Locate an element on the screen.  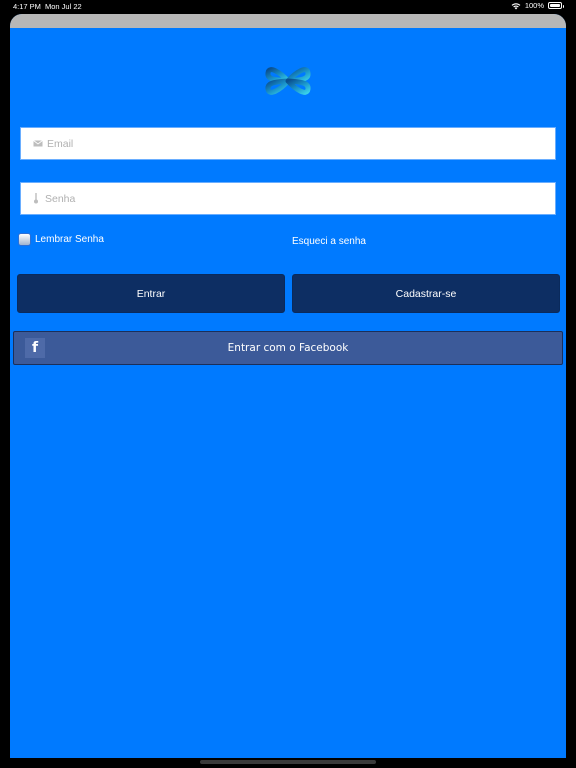
battery-percent: 100% is located at coordinates (534, 5).